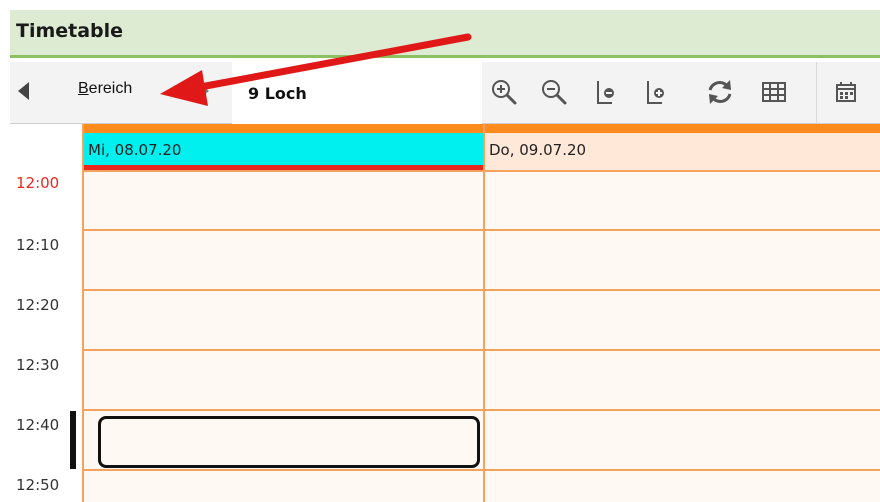  I want to click on previous-arrow-icon, so click(23, 91).